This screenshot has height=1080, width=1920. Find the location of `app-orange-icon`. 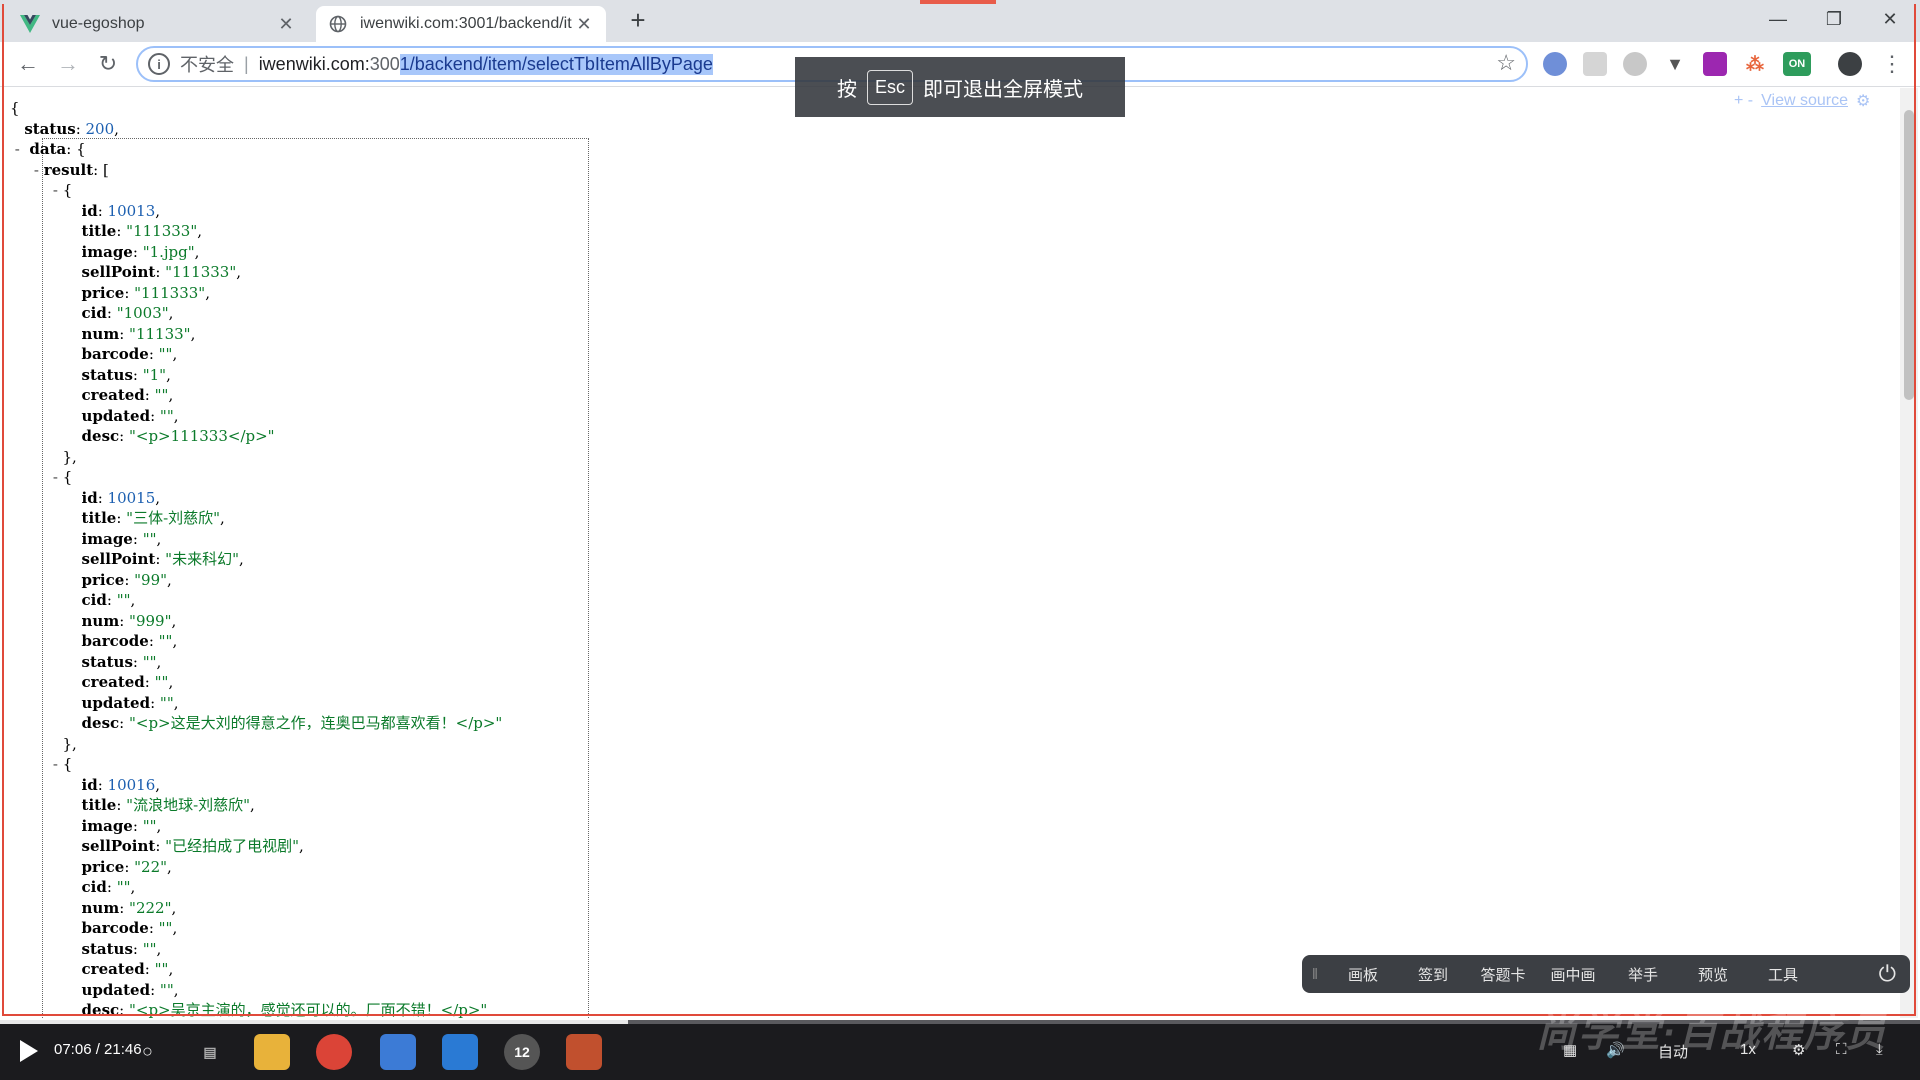

app-orange-icon is located at coordinates (584, 1052).